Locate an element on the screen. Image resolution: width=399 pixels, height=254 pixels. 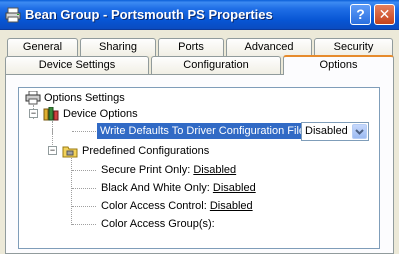
predefined-expander: − is located at coordinates (52, 150).